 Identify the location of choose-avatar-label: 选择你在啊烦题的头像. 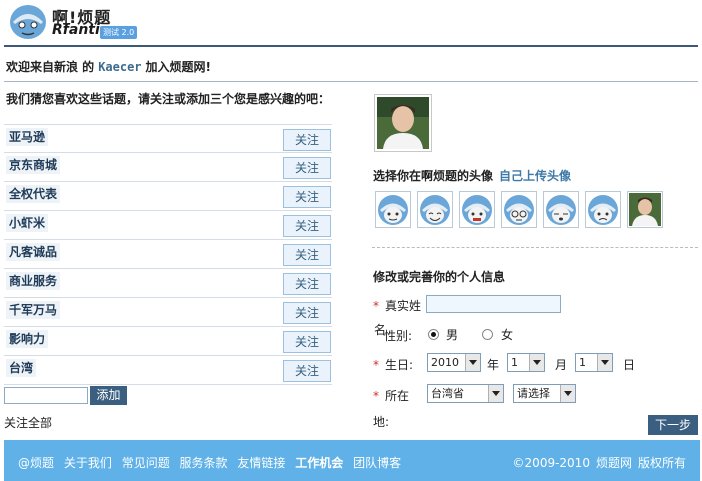
(433, 176).